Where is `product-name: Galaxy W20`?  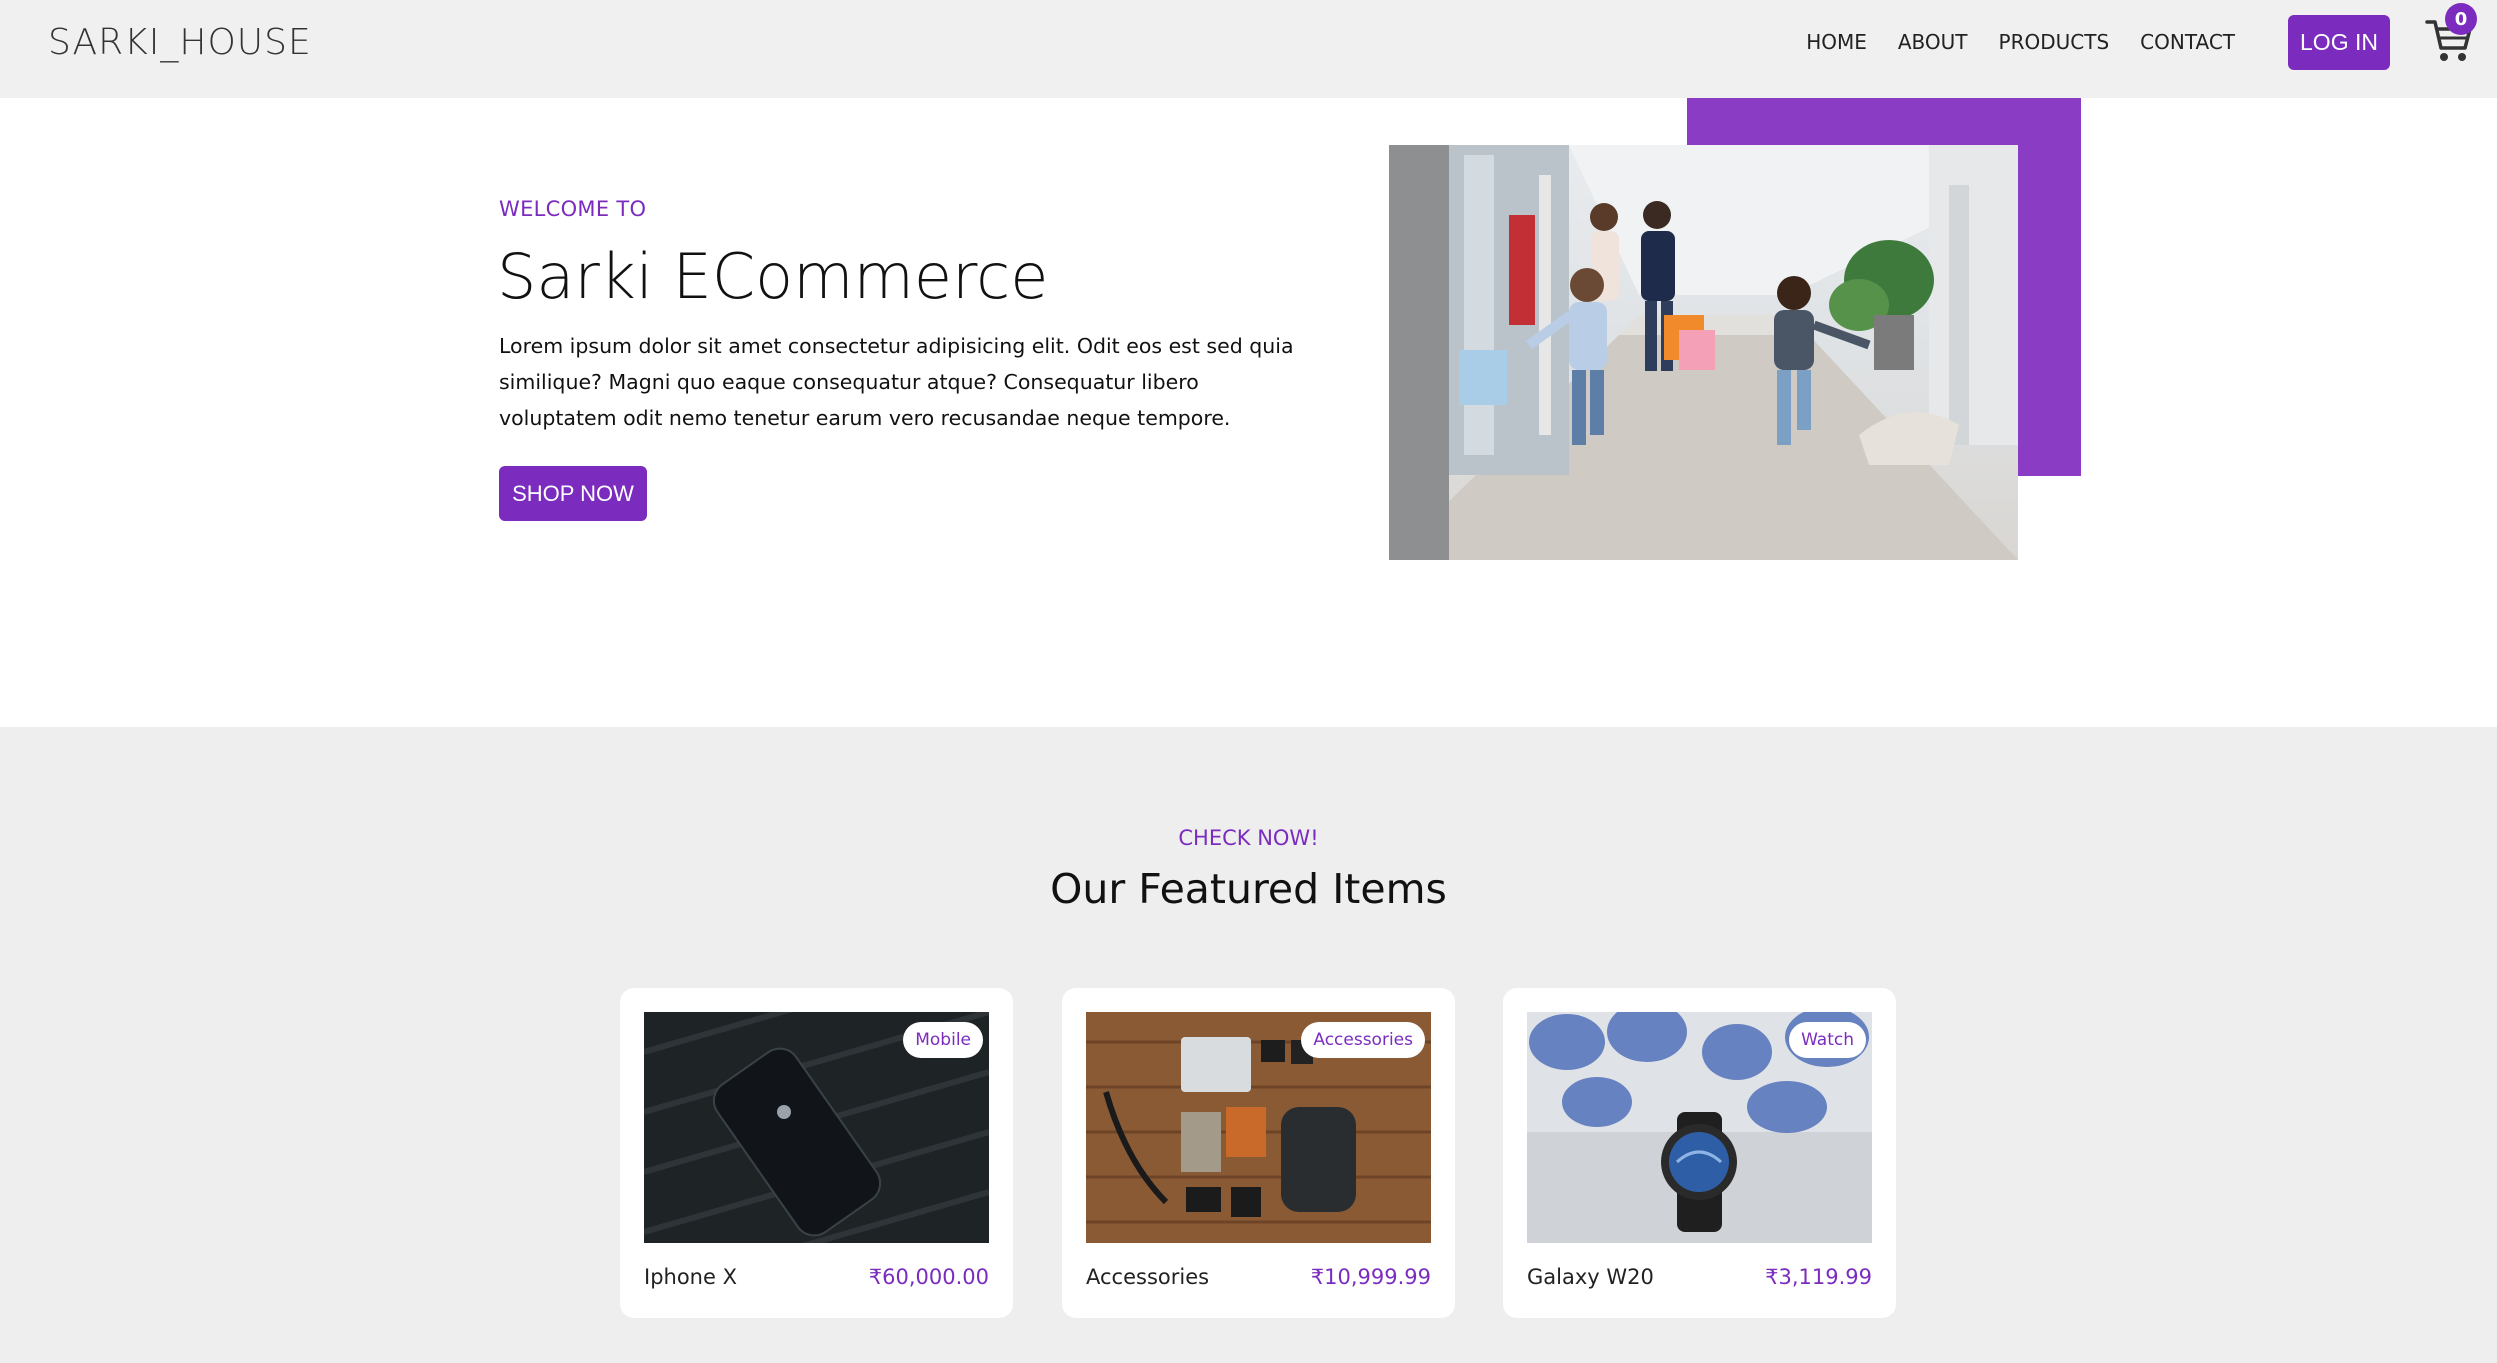 product-name: Galaxy W20 is located at coordinates (1590, 1277).